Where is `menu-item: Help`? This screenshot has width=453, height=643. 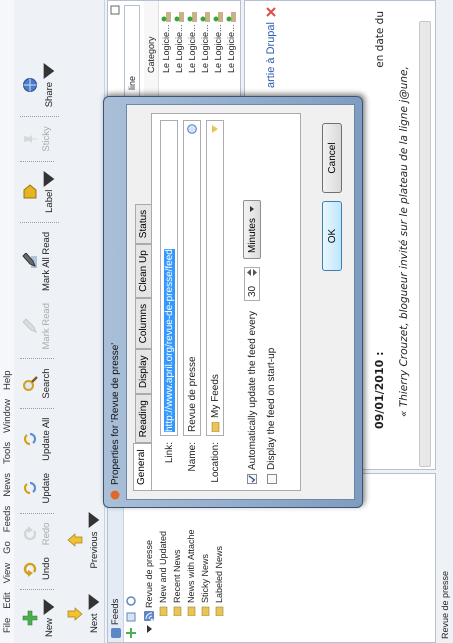
menu-item: Help is located at coordinates (7, 380).